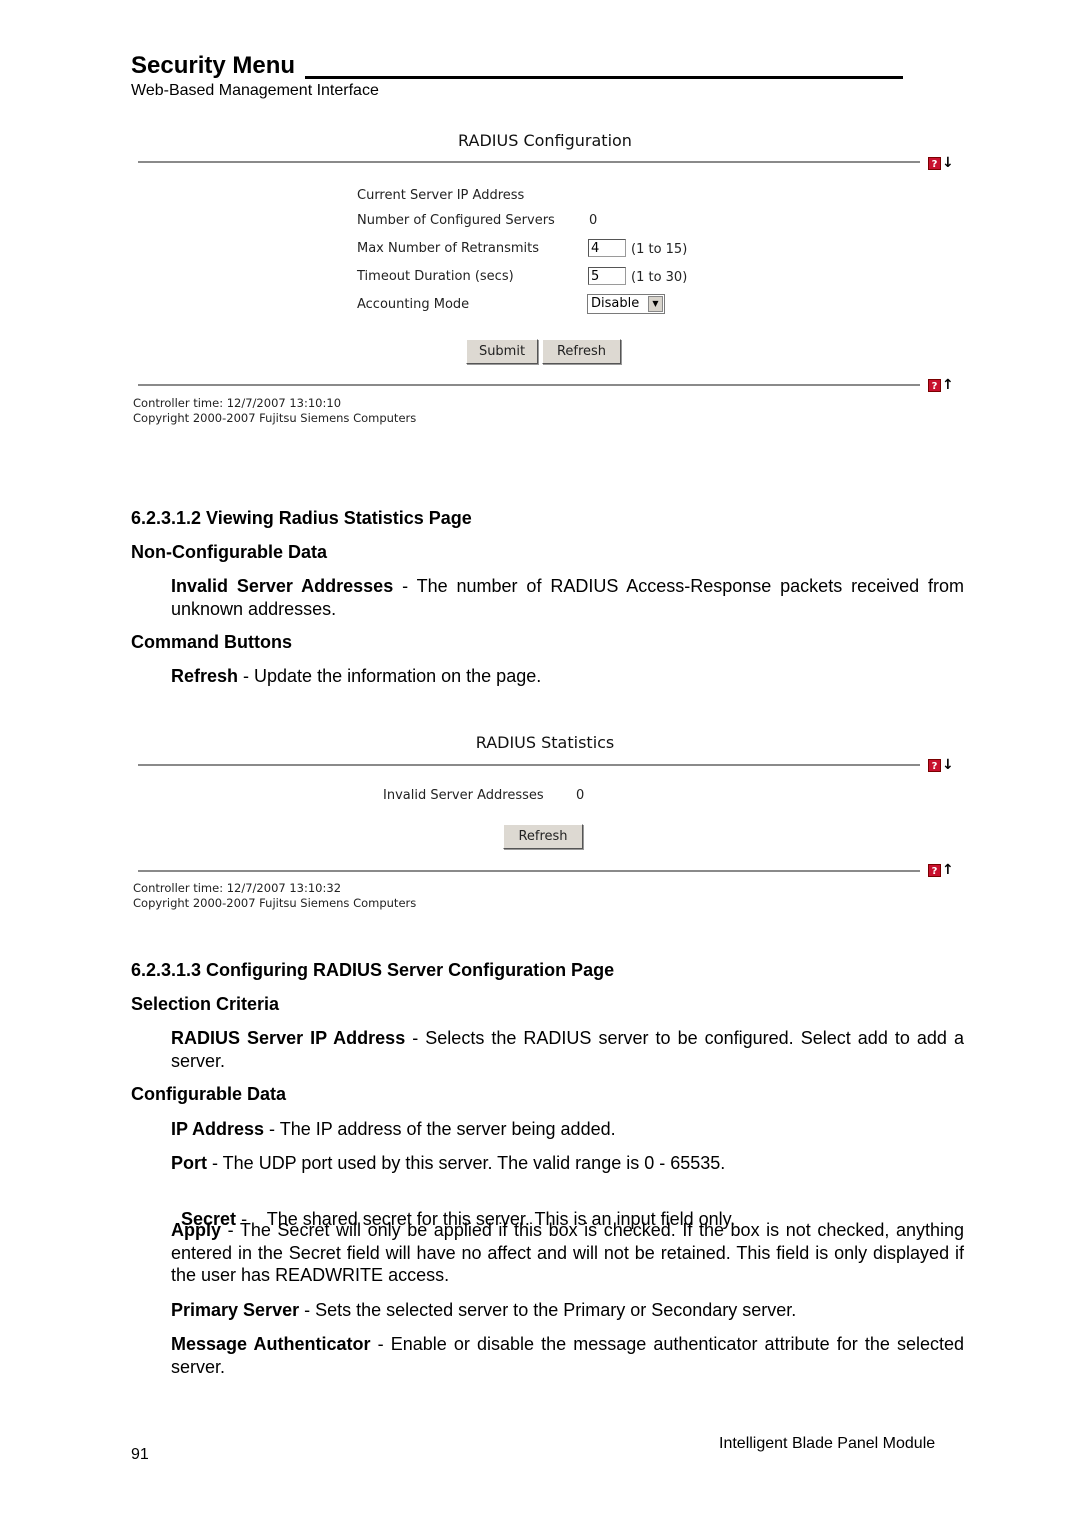 This screenshot has width=1080, height=1528. I want to click on panel-title: RADIUS Statistics, so click(545, 742).